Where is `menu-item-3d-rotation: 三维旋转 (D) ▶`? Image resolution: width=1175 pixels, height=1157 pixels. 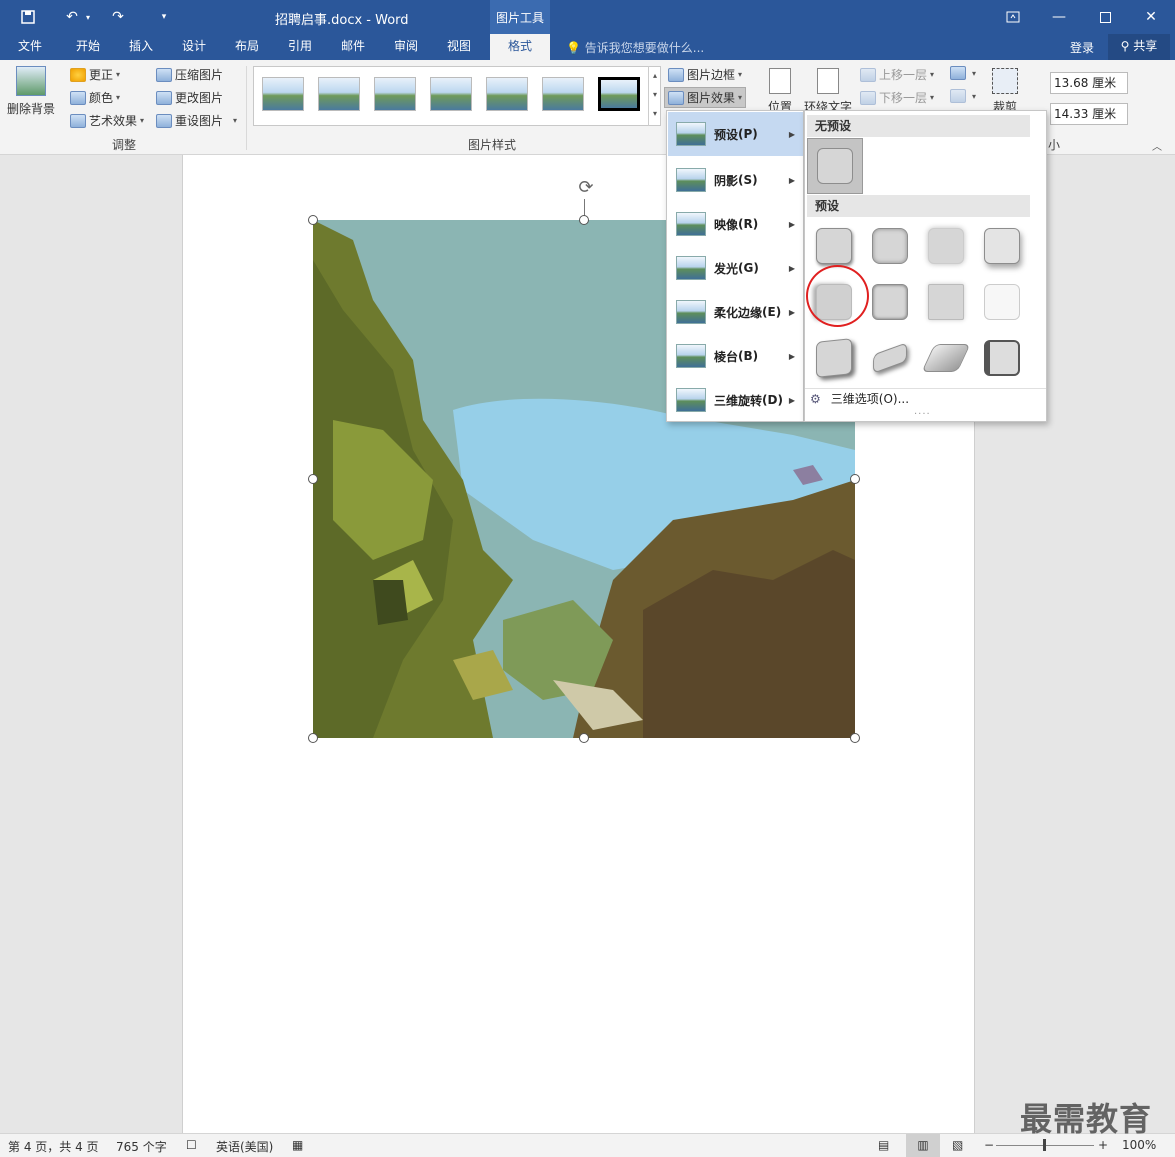
menu-item-3d-rotation: 三维旋转 (D) ▶ is located at coordinates (735, 400).